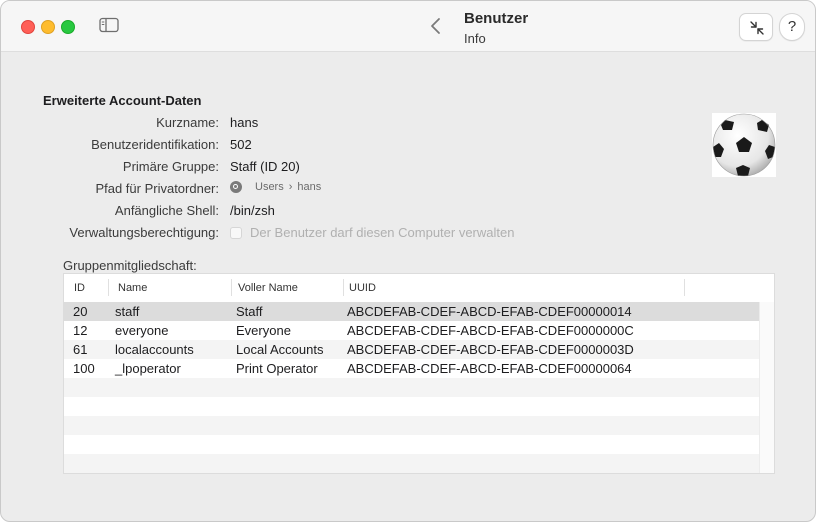 The width and height of the screenshot is (816, 522). Describe the element at coordinates (68, 27) in the screenshot. I see `zoom-button` at that location.